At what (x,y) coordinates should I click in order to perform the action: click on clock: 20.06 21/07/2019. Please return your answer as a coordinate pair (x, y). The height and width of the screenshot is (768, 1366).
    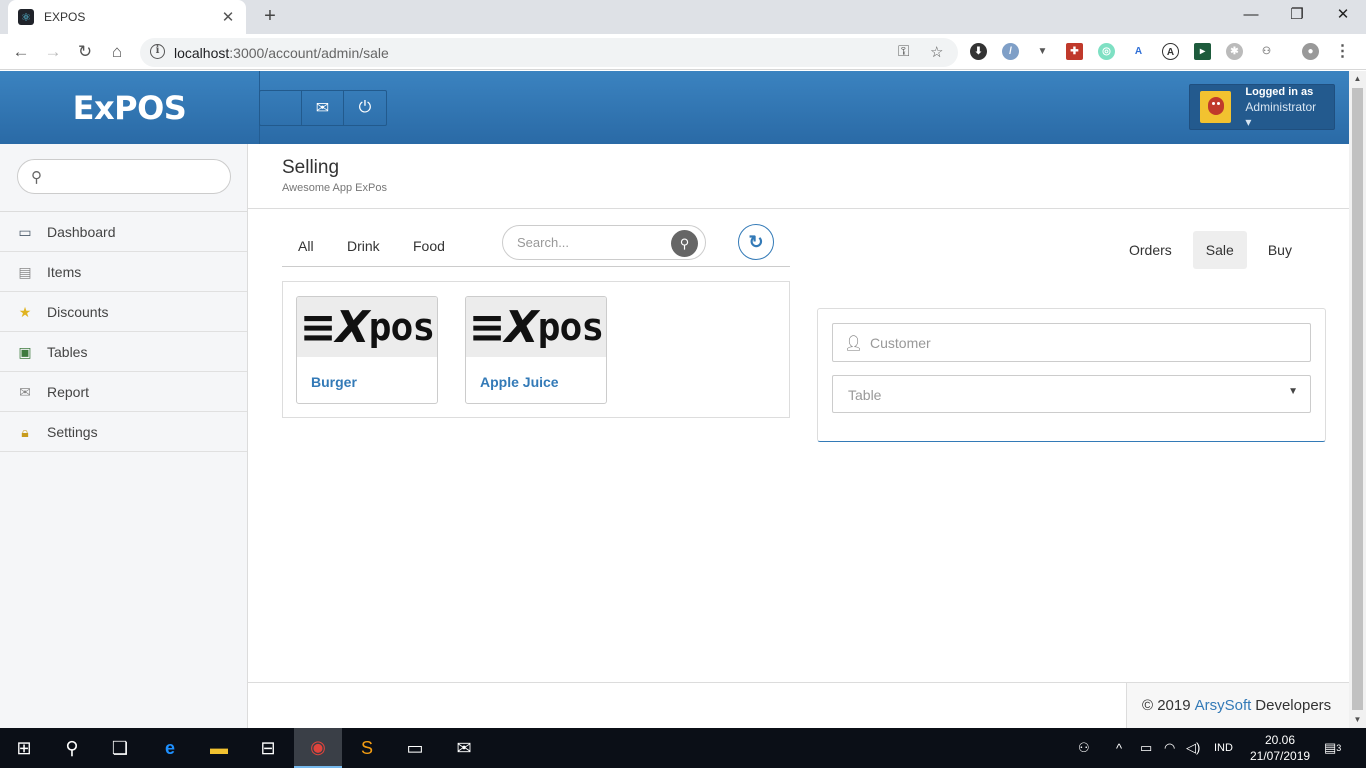
    Looking at the image, I should click on (1280, 748).